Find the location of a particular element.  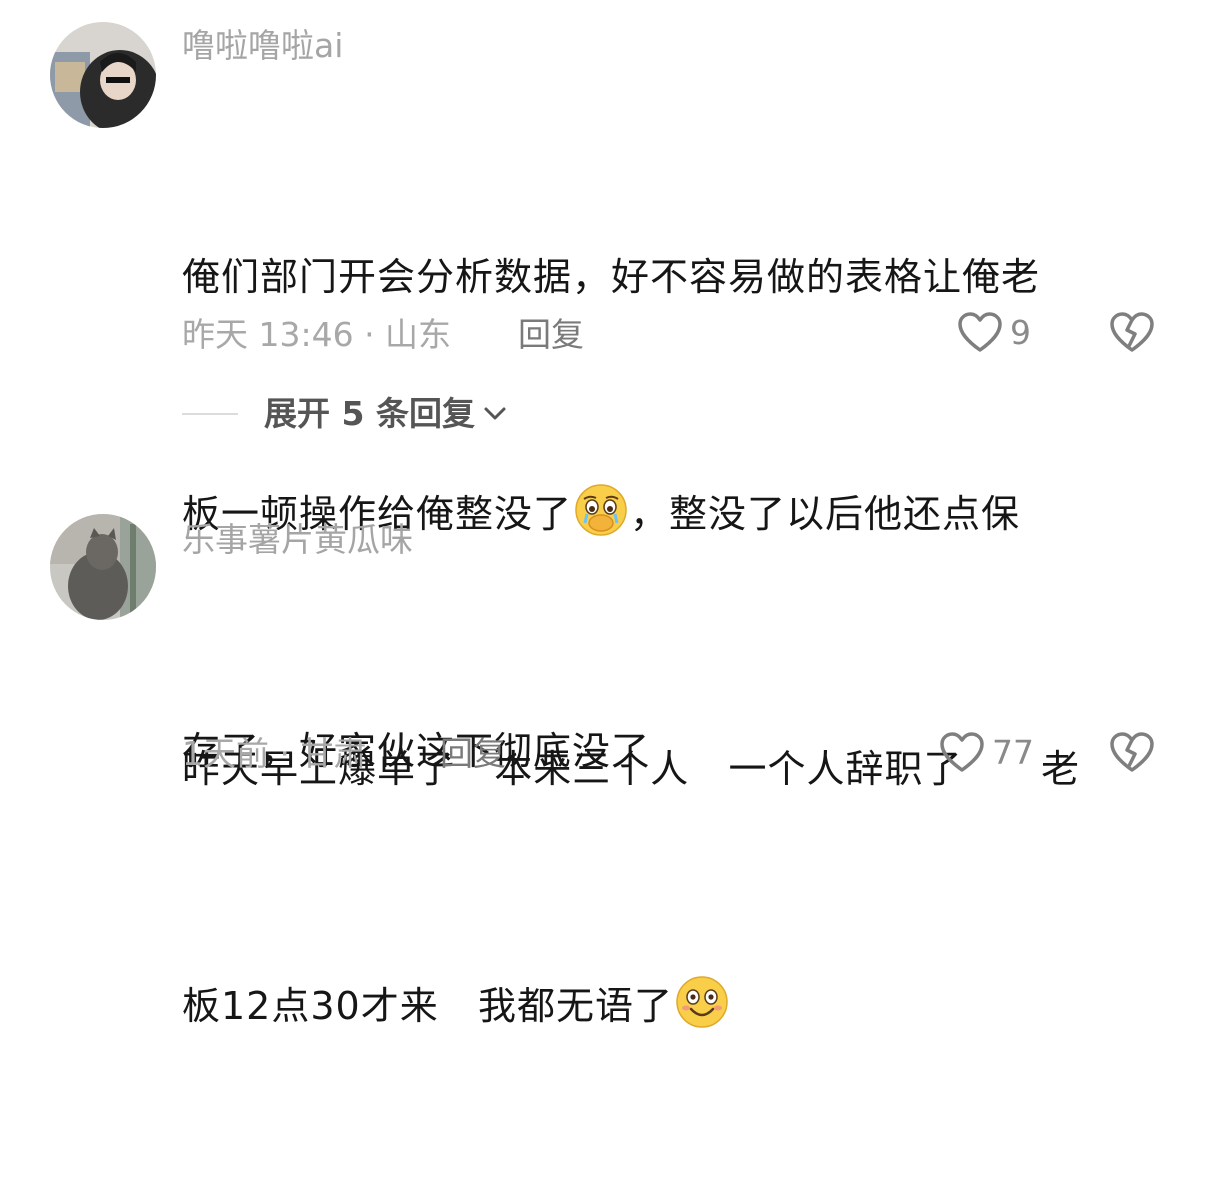

username: 噜啦噜啦ai is located at coordinates (262, 46).